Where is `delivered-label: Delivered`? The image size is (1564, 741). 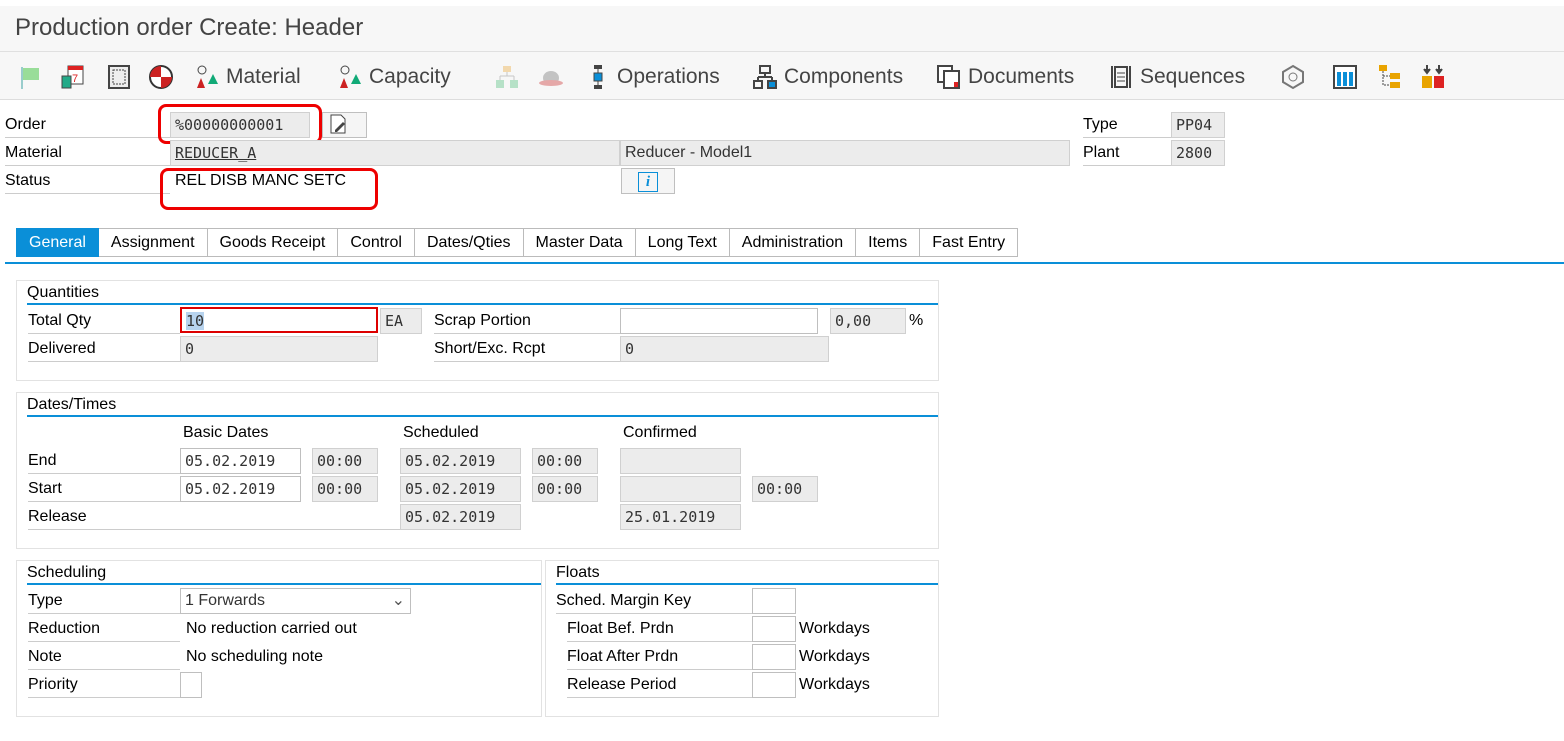
delivered-label: Delivered is located at coordinates (104, 349).